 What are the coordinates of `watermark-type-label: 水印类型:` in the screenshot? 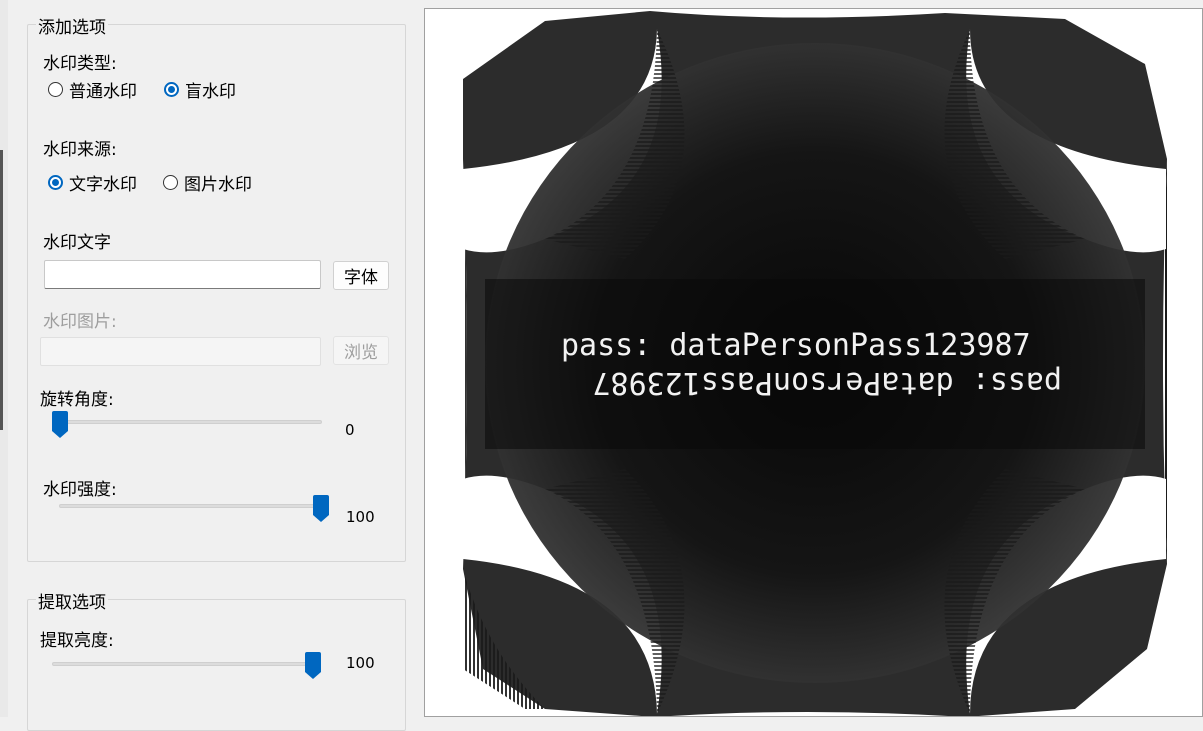 It's located at (80, 64).